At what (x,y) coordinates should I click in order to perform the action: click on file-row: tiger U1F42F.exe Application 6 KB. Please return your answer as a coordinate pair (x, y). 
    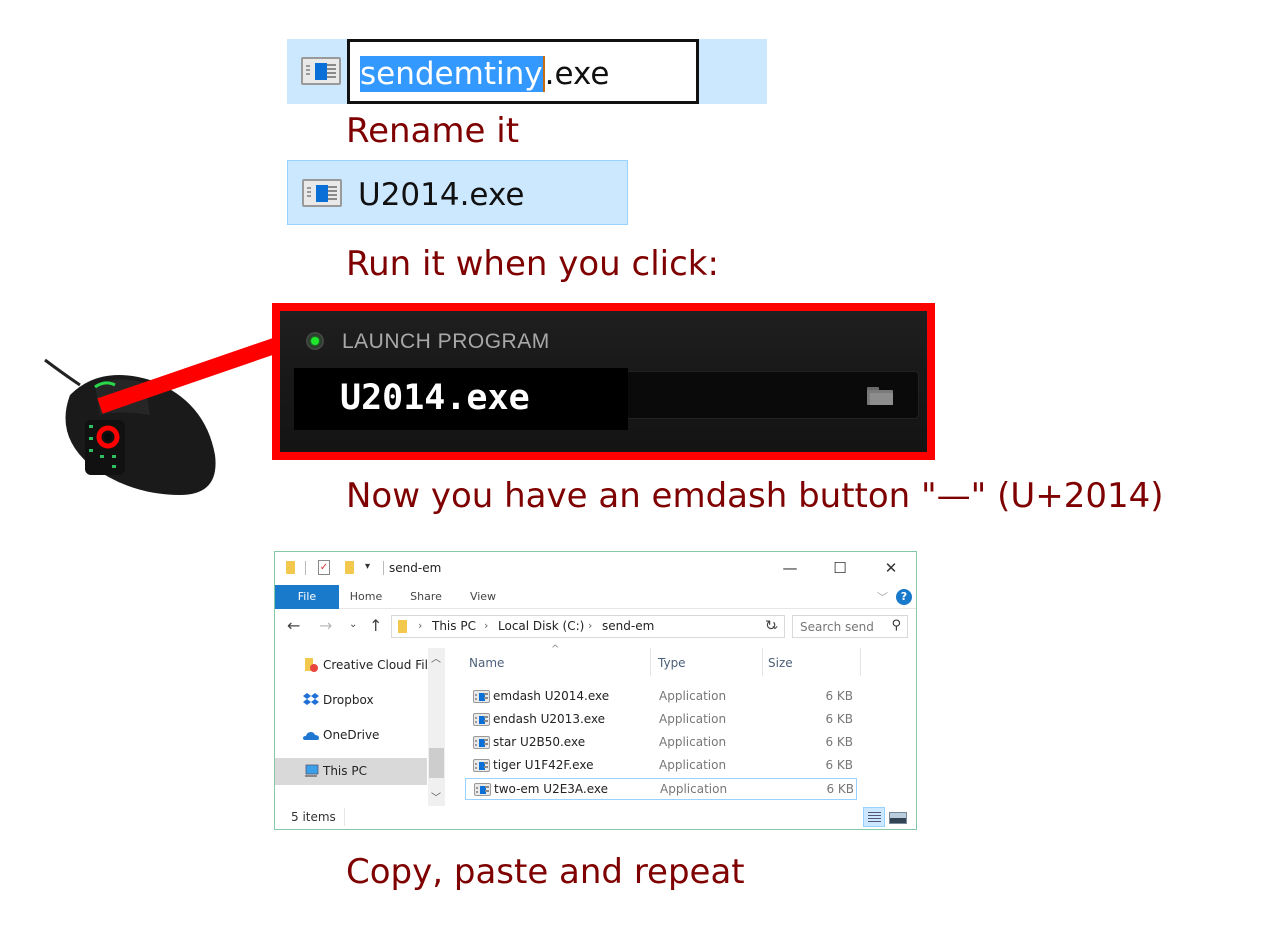
    Looking at the image, I should click on (661, 766).